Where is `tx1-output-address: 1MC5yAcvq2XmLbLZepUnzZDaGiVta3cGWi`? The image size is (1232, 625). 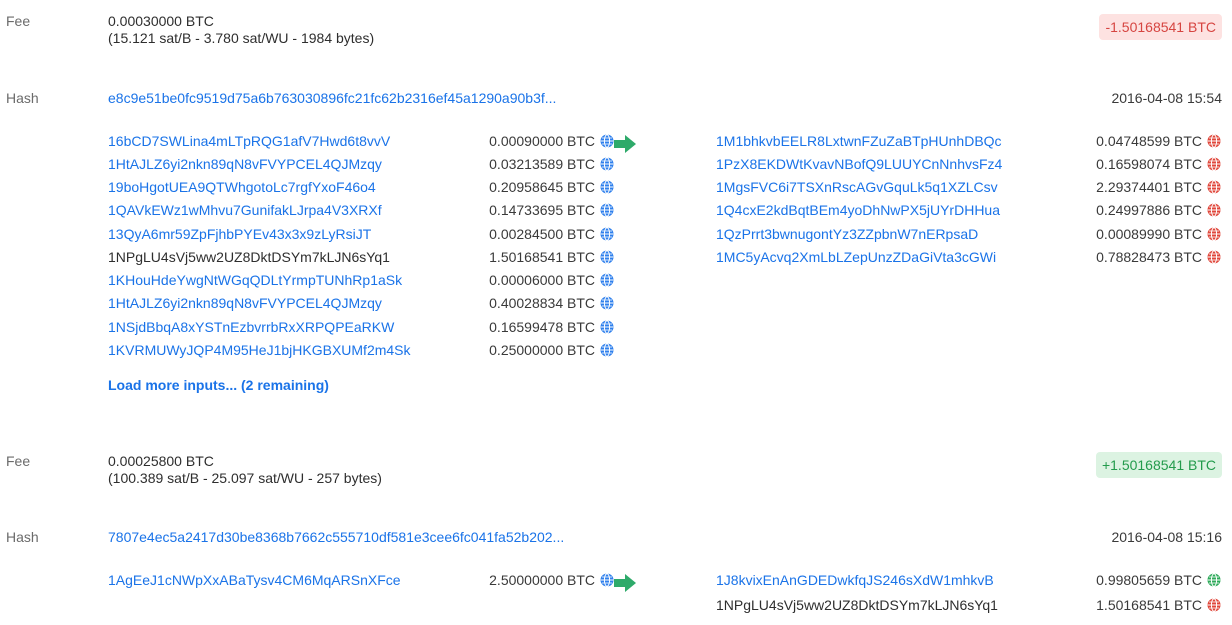 tx1-output-address: 1MC5yAcvq2XmLbLZepUnzZDaGiVta3cGWi is located at coordinates (856, 257).